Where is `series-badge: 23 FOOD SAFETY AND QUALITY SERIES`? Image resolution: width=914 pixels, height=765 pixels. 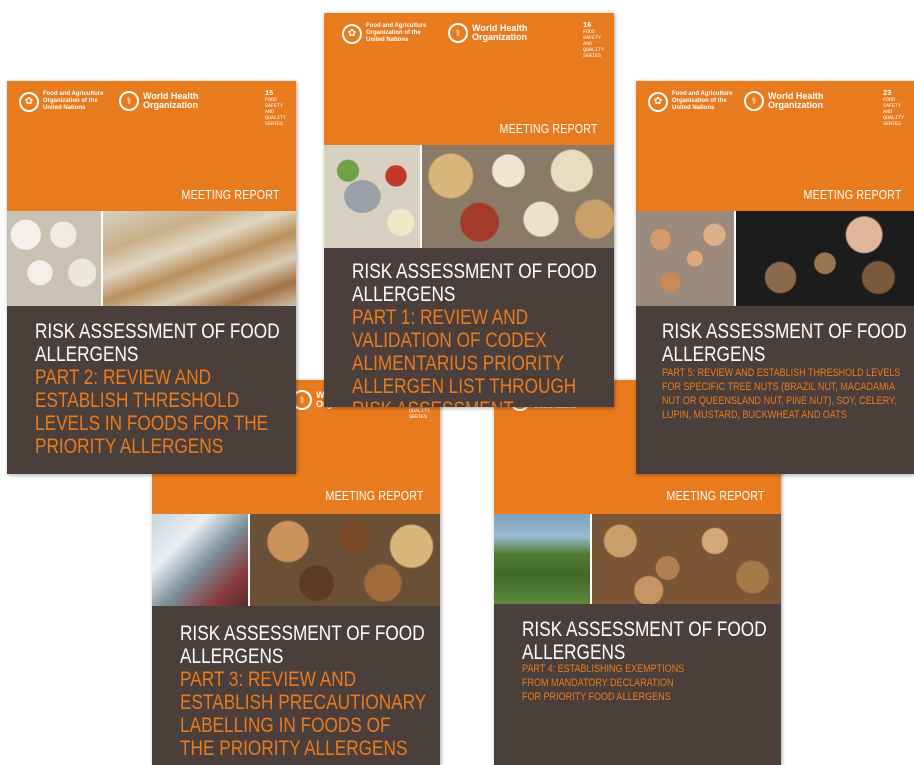
series-badge: 23 FOOD SAFETY AND QUALITY SERIES is located at coordinates (893, 109).